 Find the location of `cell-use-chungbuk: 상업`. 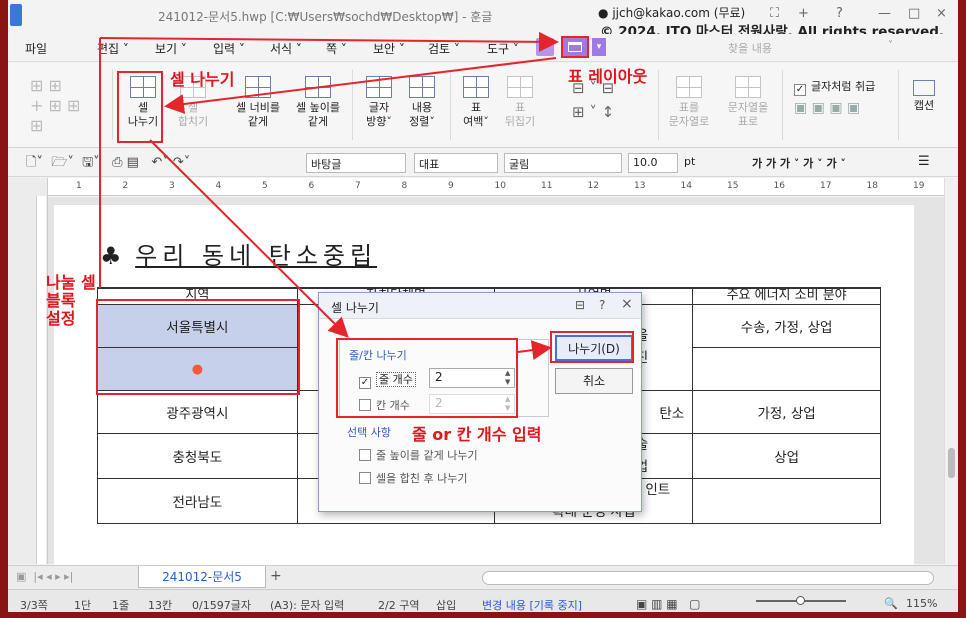

cell-use-chungbuk: 상업 is located at coordinates (786, 455).